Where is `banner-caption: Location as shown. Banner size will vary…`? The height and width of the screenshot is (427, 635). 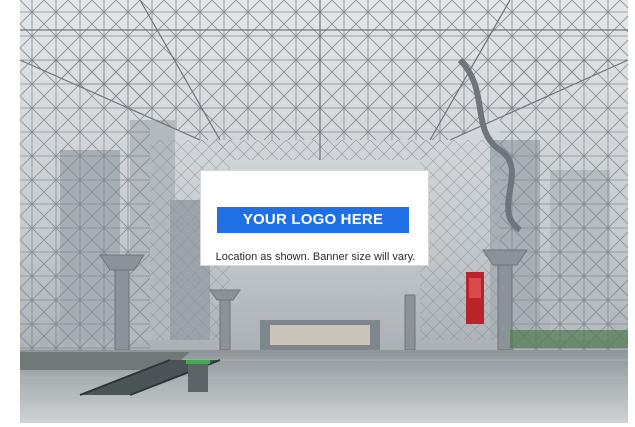 banner-caption: Location as shown. Banner size will vary… is located at coordinates (315, 257).